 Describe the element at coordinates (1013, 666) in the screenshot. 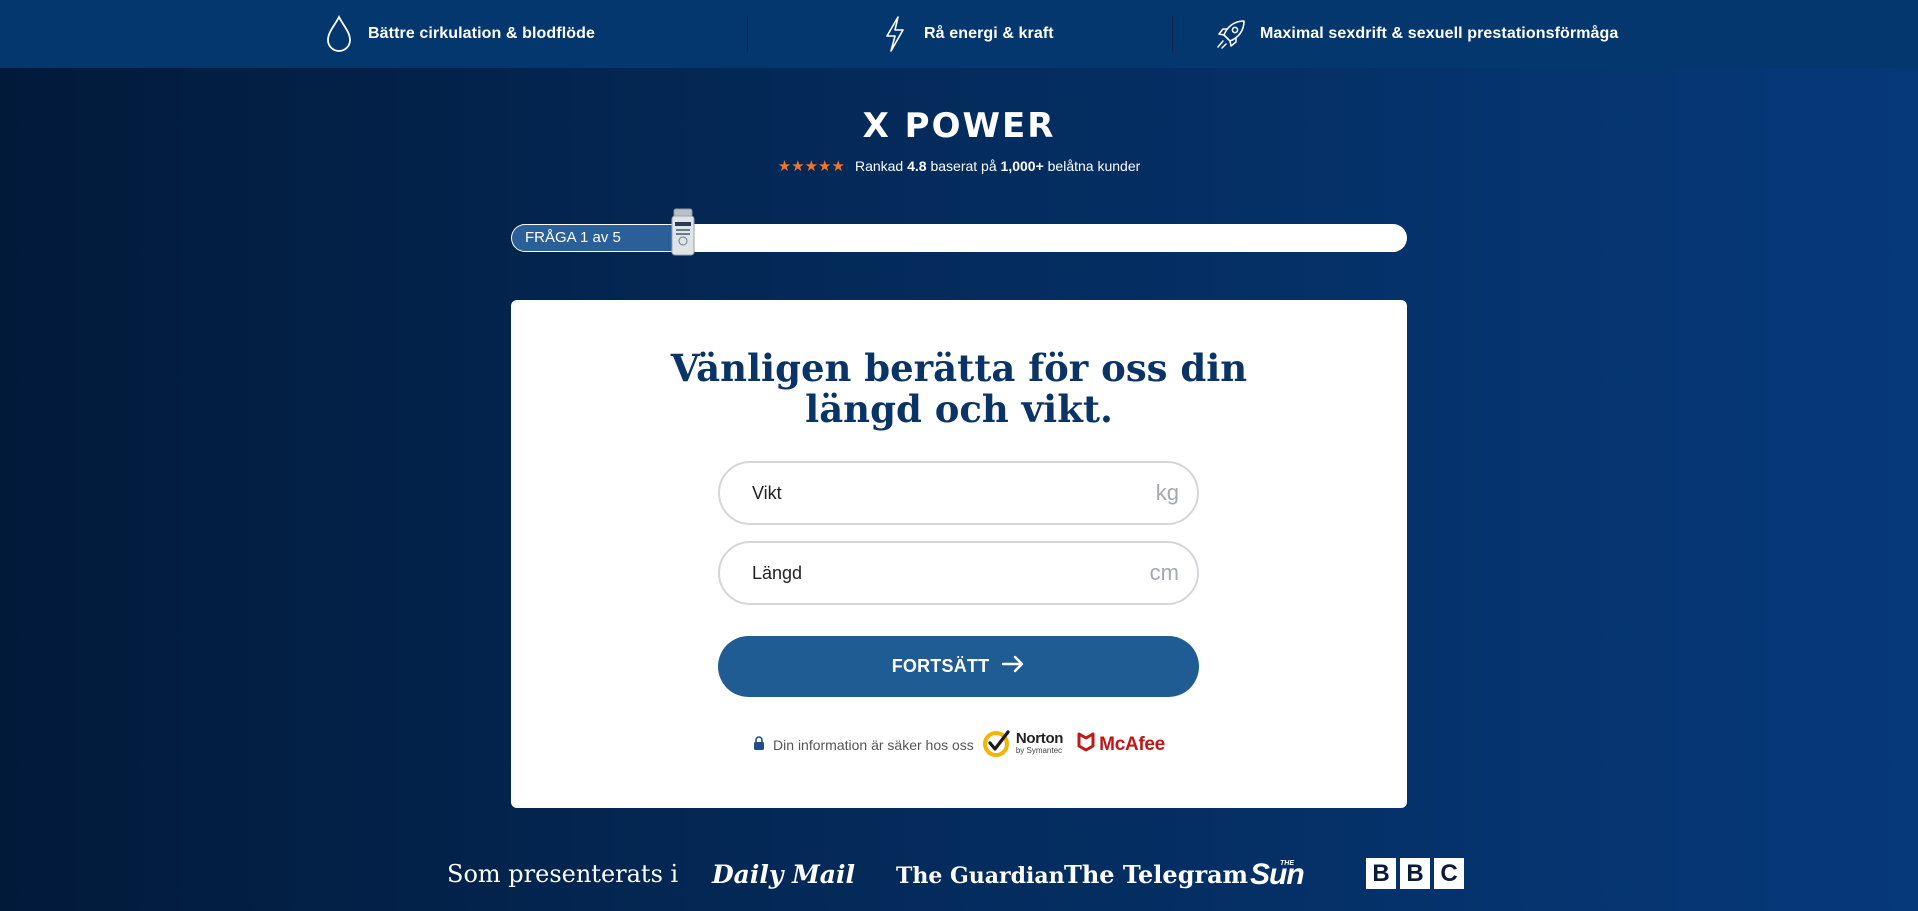

I see `arrow-right-icon` at that location.